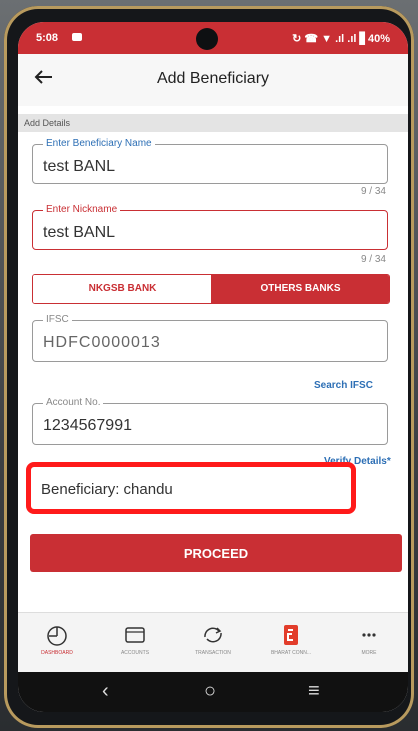 Image resolution: width=418 pixels, height=731 pixels. I want to click on system-back-icon: ‹, so click(105, 691).